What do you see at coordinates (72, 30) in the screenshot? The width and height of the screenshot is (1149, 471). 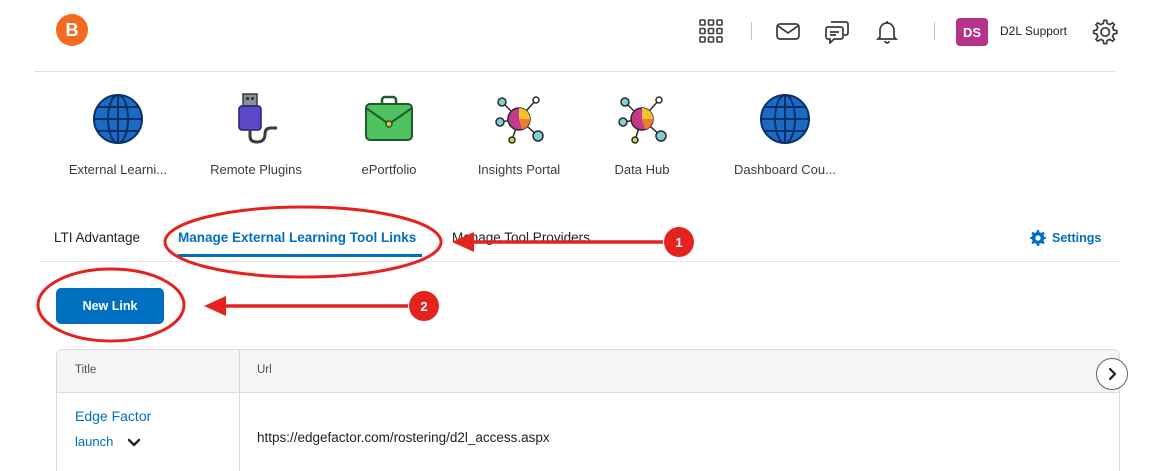 I see `brand-logo: B` at bounding box center [72, 30].